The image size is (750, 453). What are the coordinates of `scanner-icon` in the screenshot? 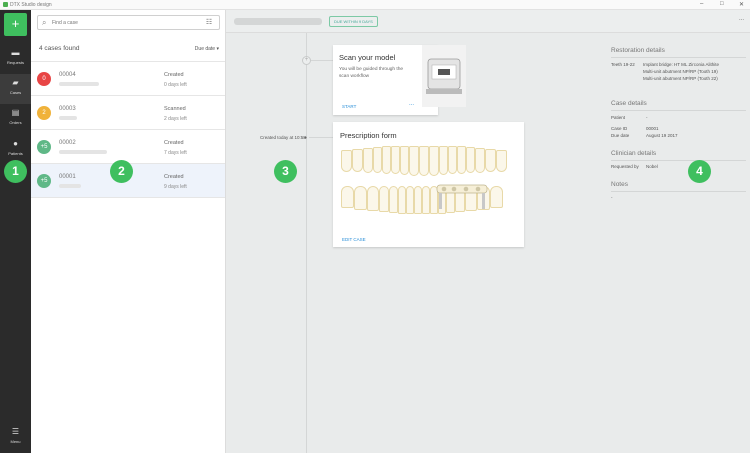 It's located at (444, 76).